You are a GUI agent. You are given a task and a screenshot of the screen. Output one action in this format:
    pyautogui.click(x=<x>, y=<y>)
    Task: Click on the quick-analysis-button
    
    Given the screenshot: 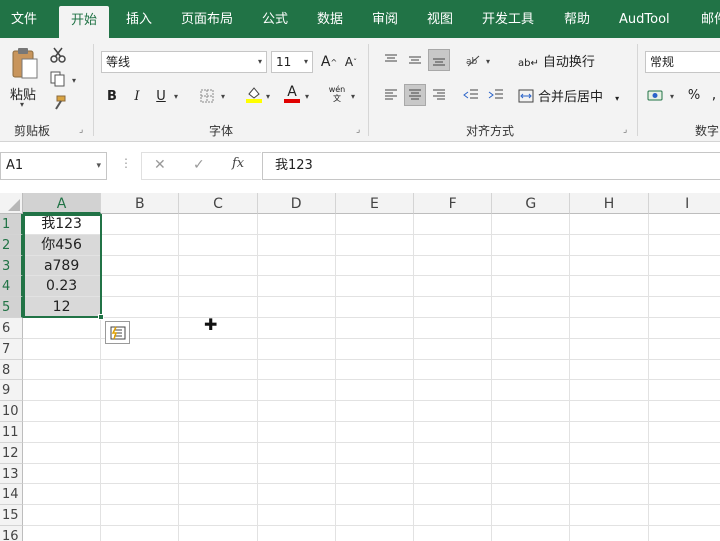 What is the action you would take?
    pyautogui.click(x=117, y=332)
    